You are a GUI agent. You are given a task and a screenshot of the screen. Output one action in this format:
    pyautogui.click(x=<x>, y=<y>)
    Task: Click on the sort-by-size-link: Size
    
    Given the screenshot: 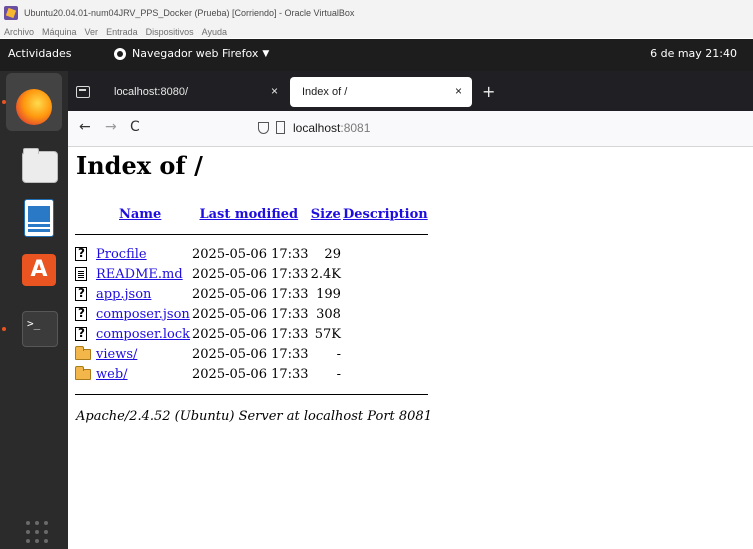 What is the action you would take?
    pyautogui.click(x=326, y=214)
    